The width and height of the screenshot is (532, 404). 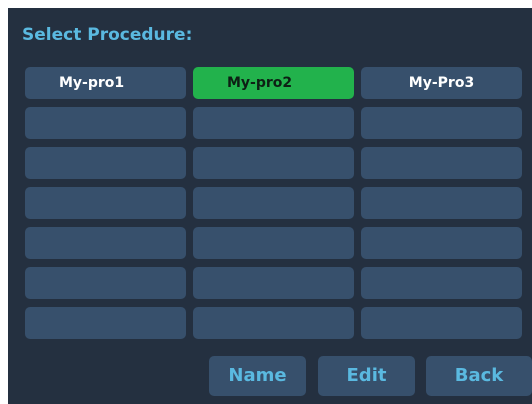 I want to click on back-button: Back, so click(x=479, y=376).